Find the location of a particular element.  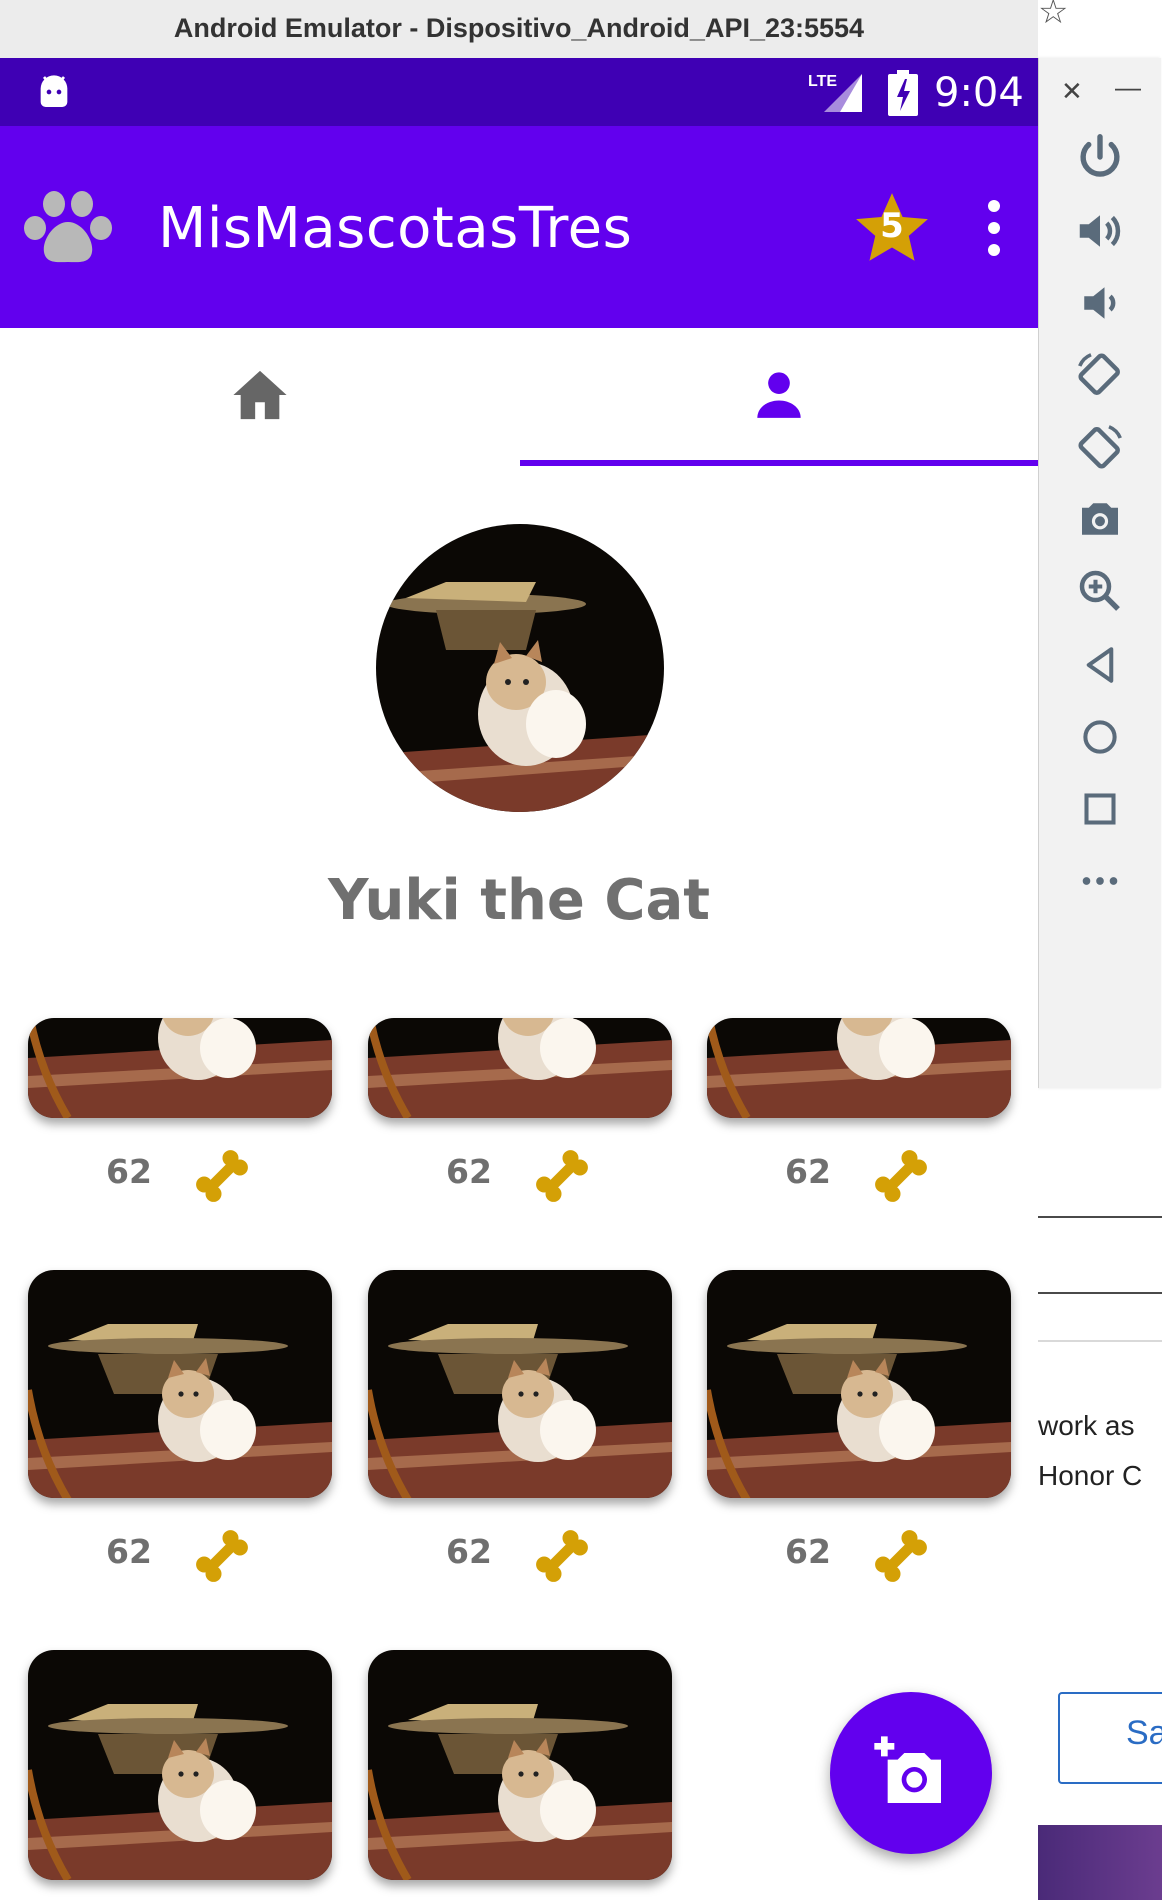

emulator-side-panel: ✕ — is located at coordinates (1099, 573).